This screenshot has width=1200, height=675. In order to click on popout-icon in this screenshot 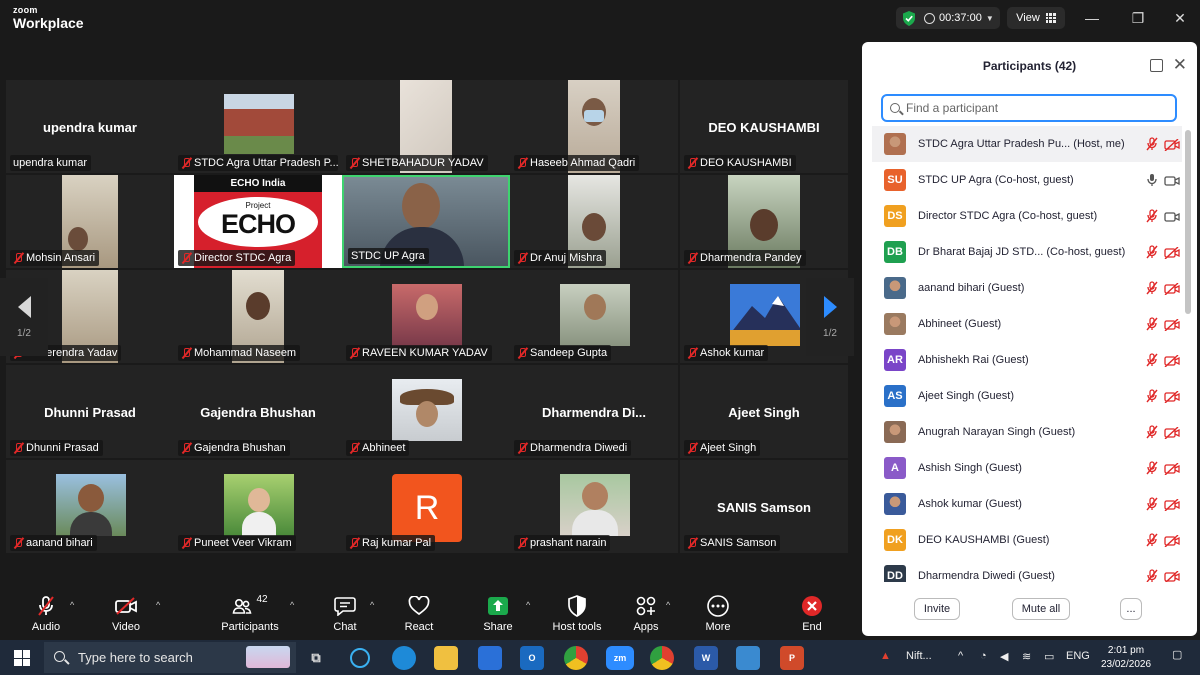, I will do `click(1156, 65)`.